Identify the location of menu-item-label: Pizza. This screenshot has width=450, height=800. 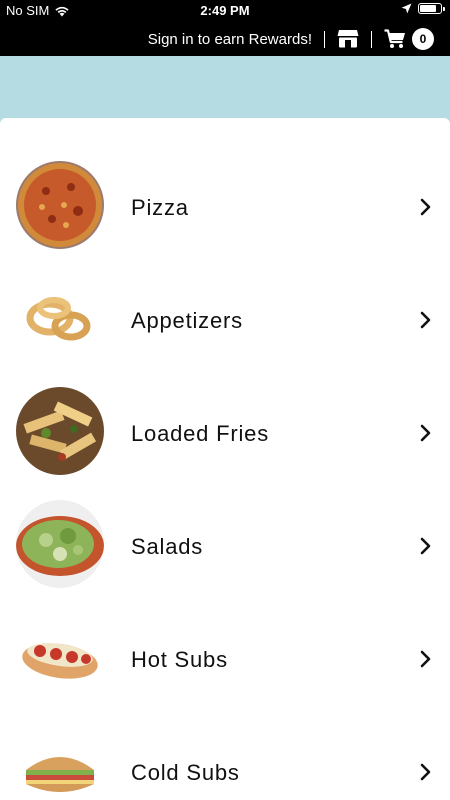
(160, 207).